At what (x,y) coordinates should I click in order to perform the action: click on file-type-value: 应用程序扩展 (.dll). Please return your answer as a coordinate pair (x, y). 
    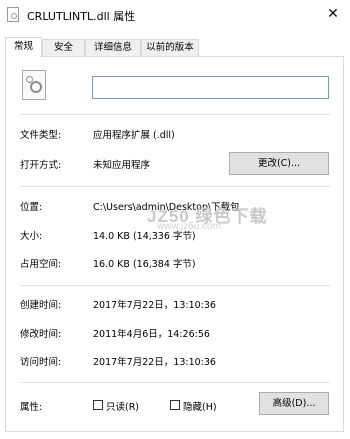
    Looking at the image, I should click on (134, 135).